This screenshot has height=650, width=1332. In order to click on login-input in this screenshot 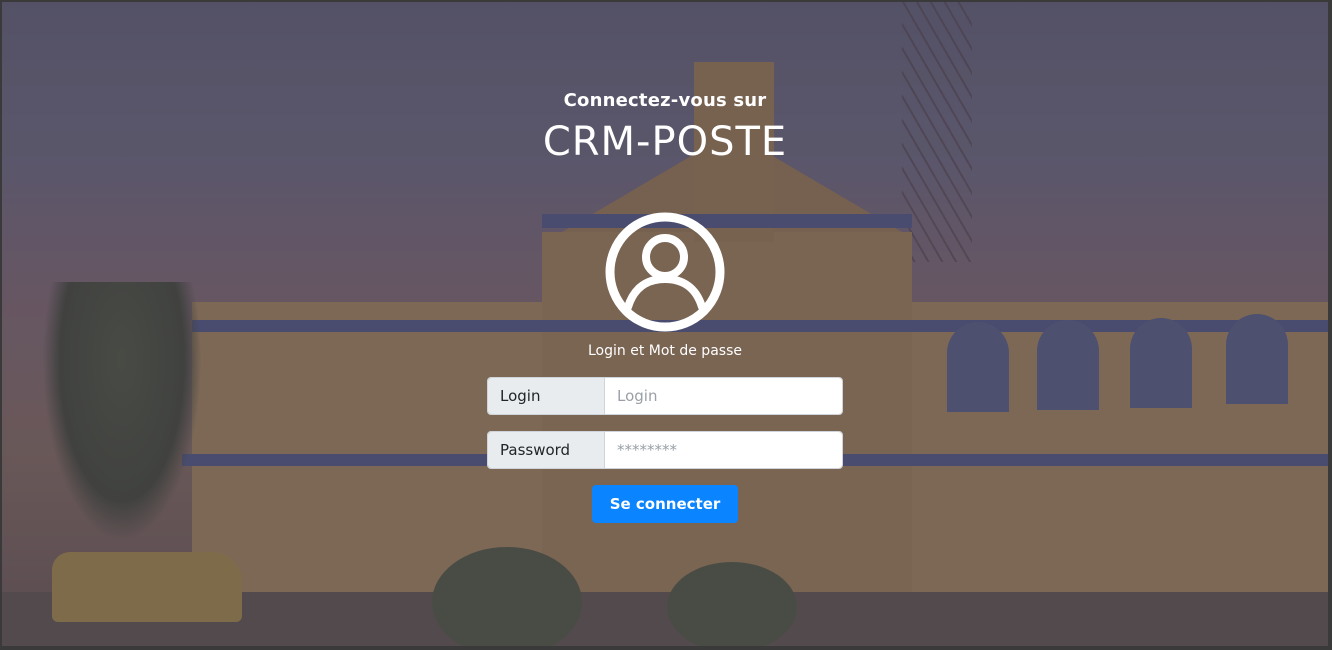, I will do `click(723, 396)`.